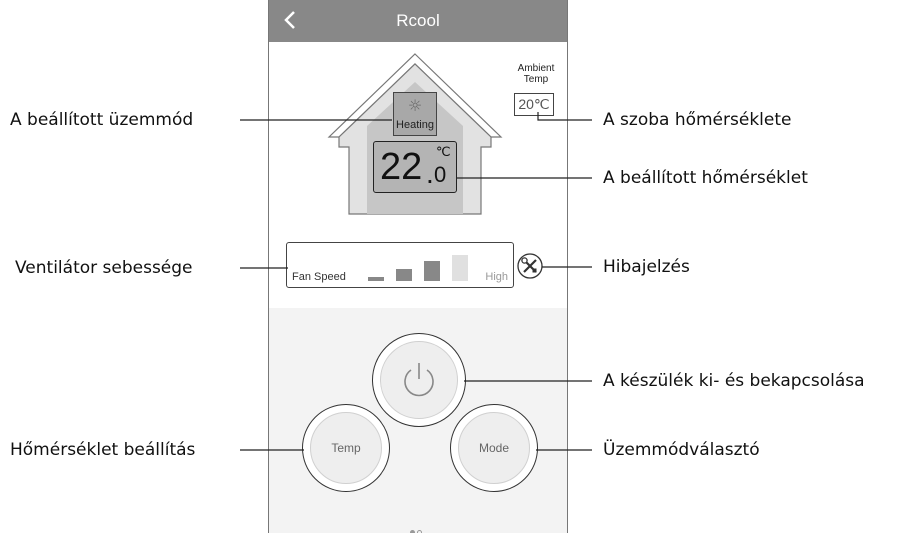  I want to click on temp-button: Temp, so click(346, 448).